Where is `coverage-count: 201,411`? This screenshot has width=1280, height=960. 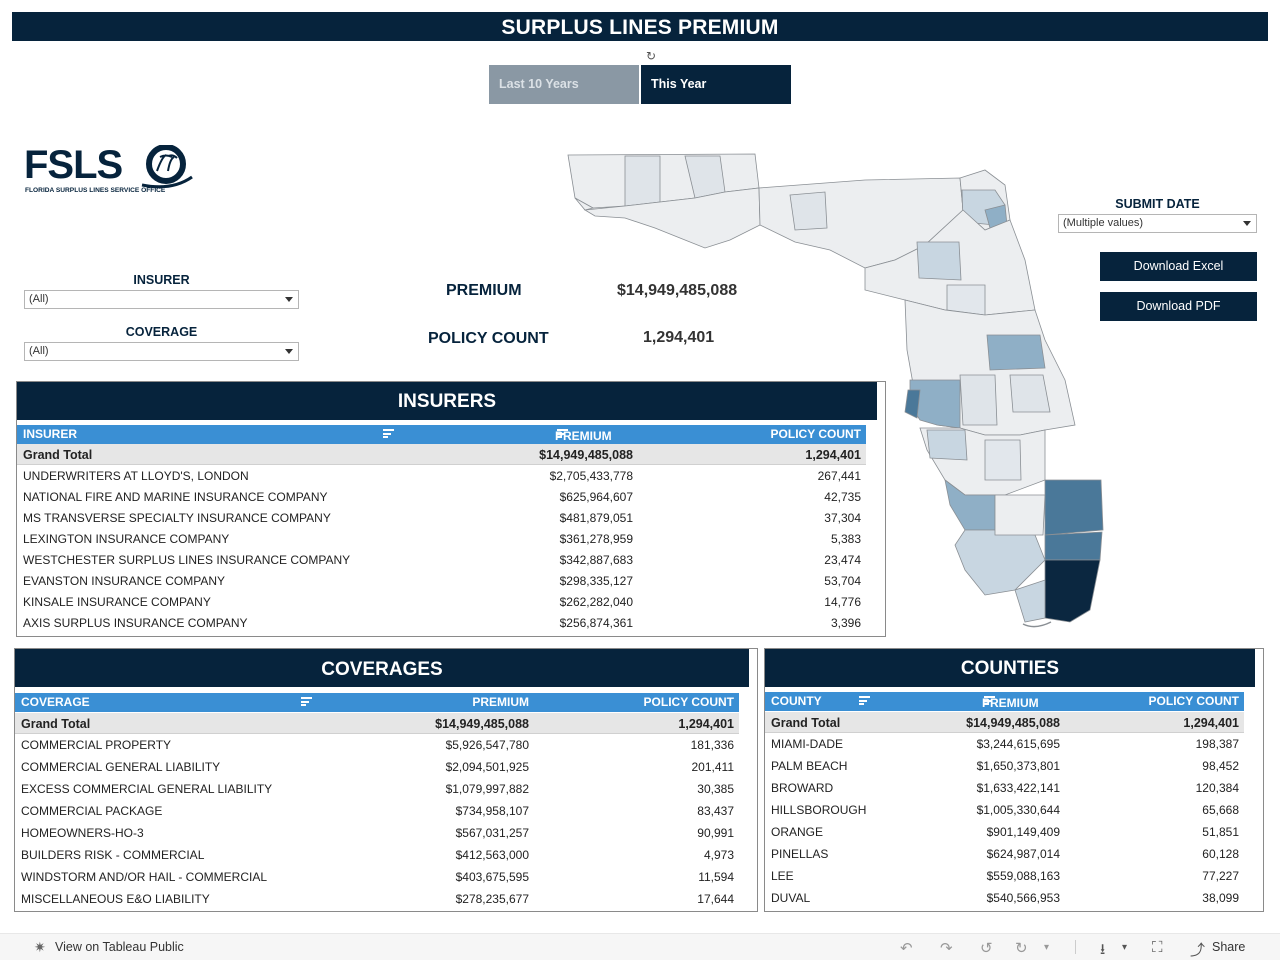
coverage-count: 201,411 is located at coordinates (713, 767).